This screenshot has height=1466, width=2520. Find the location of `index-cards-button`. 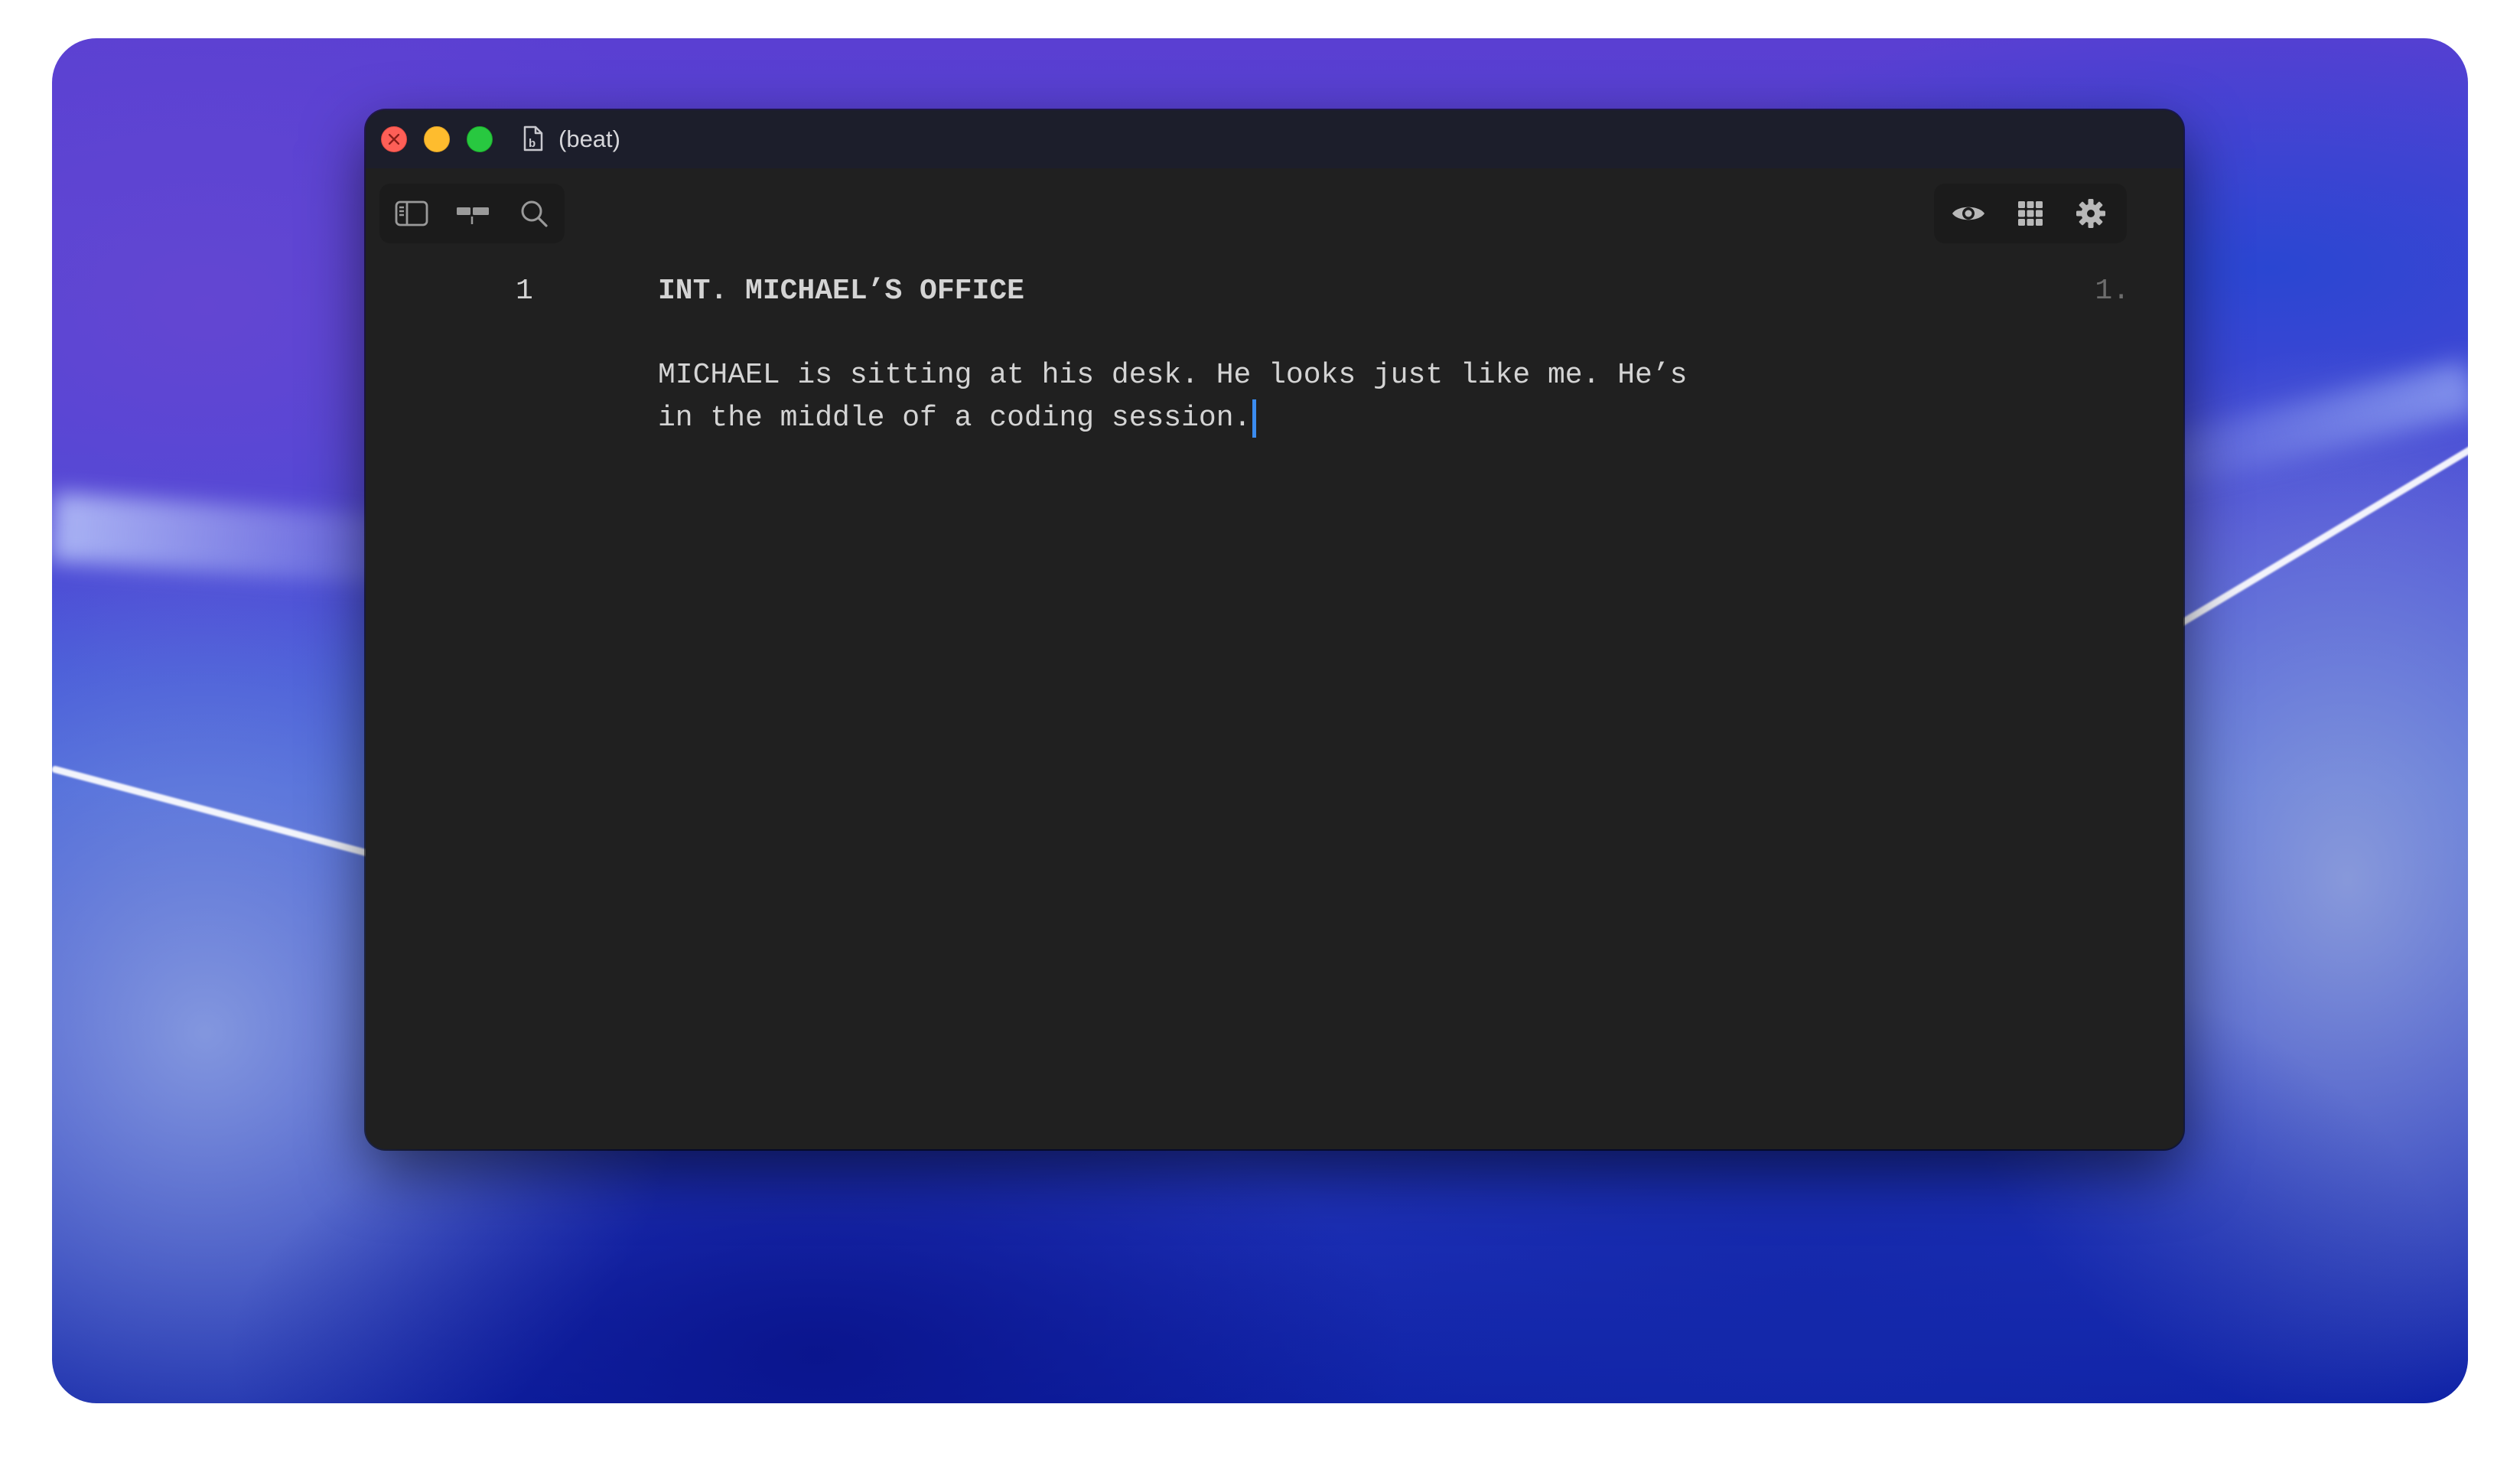

index-cards-button is located at coordinates (2030, 213).